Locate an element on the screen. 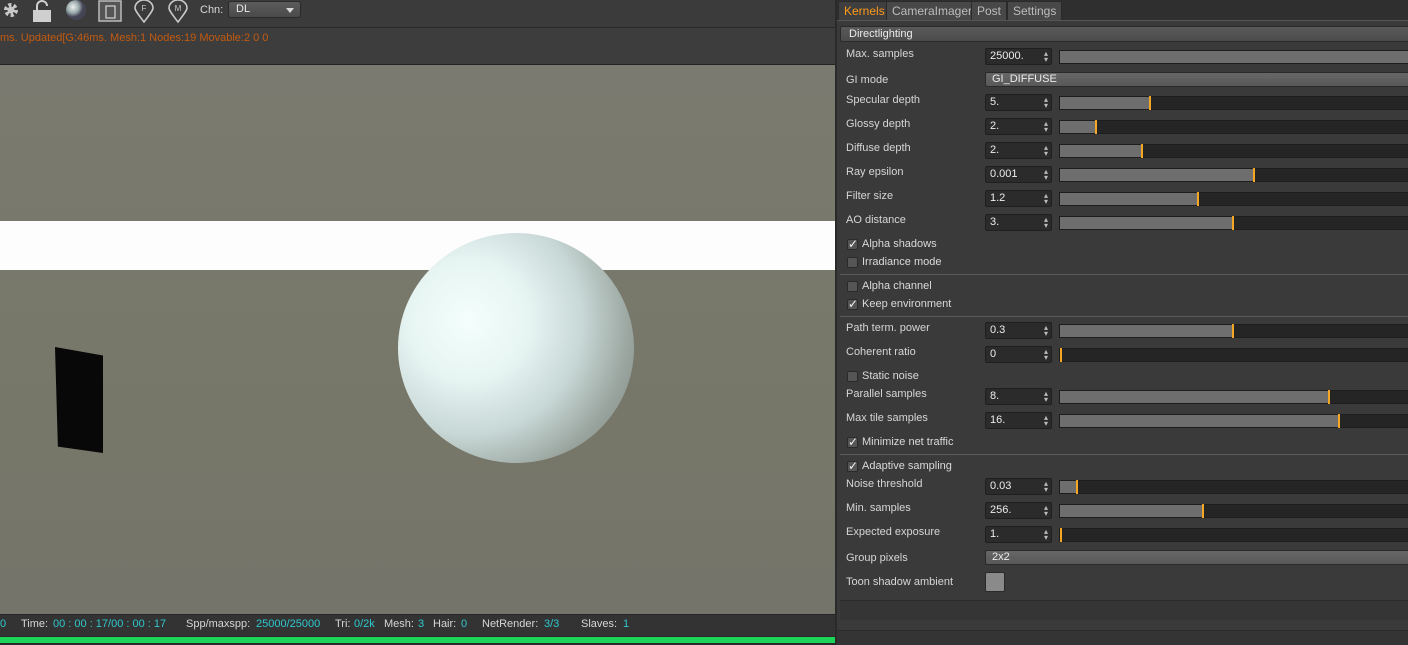  svg-text: M is located at coordinates (178, 8).